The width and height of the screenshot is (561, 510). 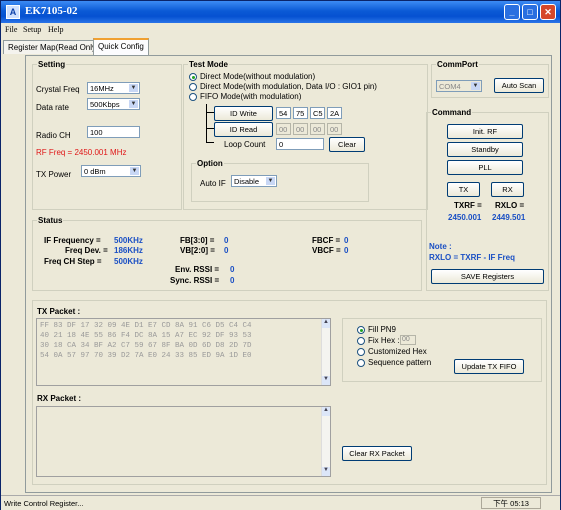 I want to click on rx-packet-textbox: ▲ ▼, so click(x=183, y=441).